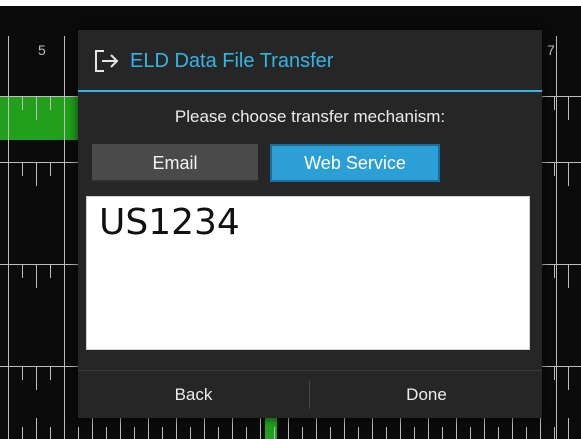 The image size is (581, 439). What do you see at coordinates (426, 395) in the screenshot?
I see `done-button: Done` at bounding box center [426, 395].